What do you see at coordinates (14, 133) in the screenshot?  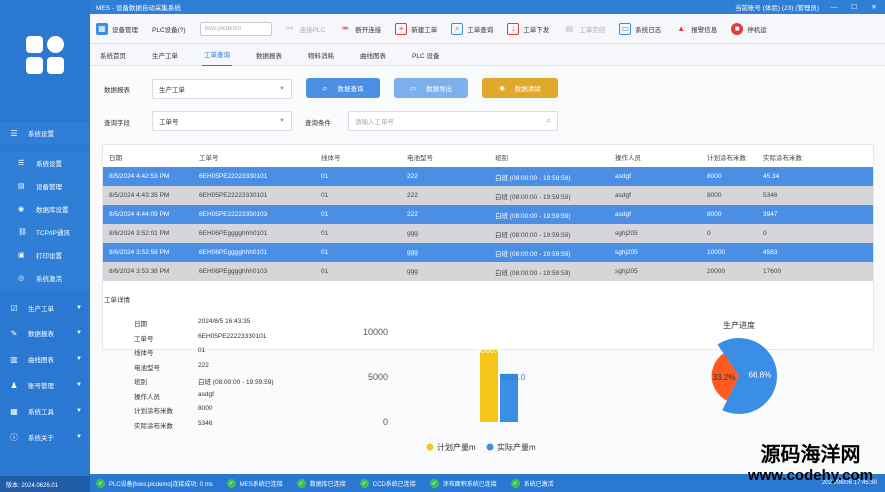 I see `menu-icon: ☰` at bounding box center [14, 133].